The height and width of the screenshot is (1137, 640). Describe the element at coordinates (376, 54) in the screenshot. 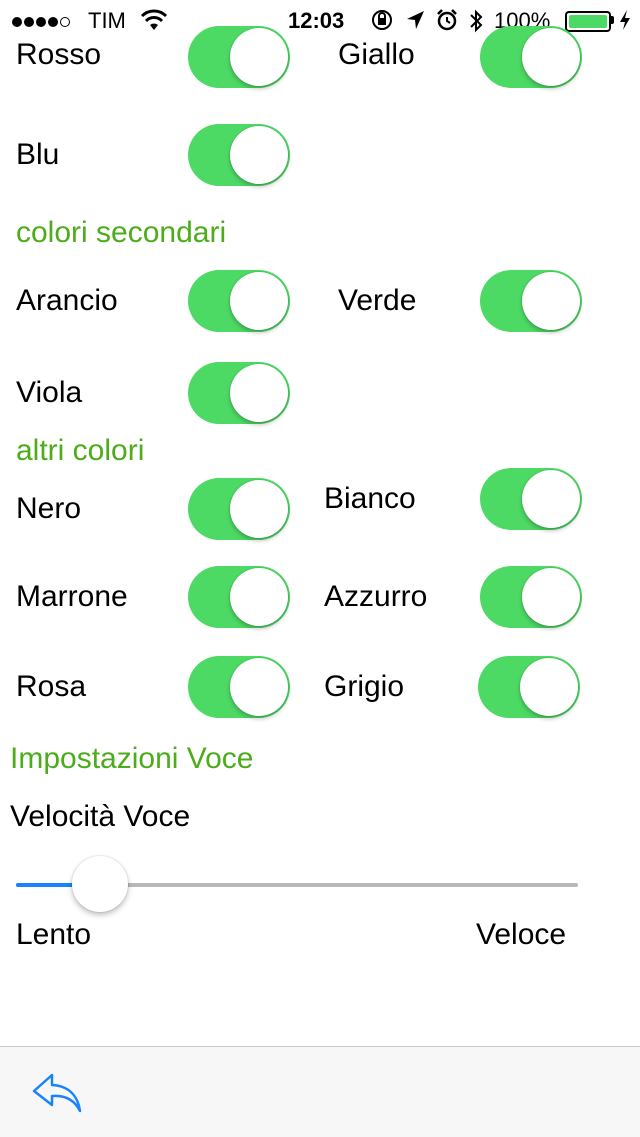

I see `giallo-label: Giallo` at that location.